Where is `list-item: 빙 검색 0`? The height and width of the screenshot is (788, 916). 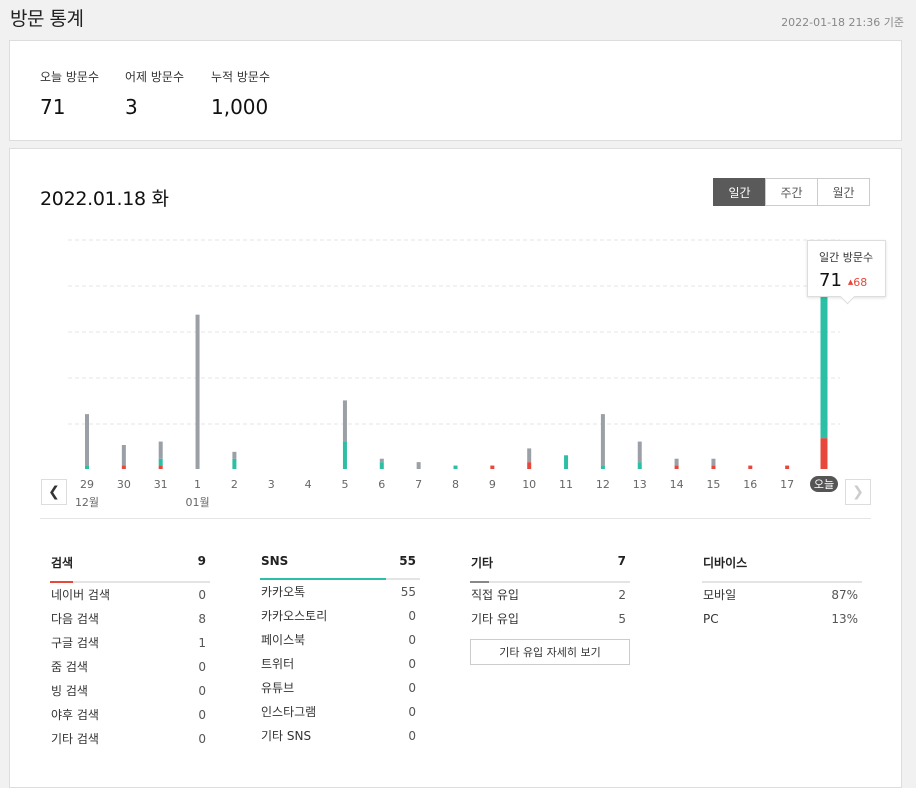 list-item: 빙 검색 0 is located at coordinates (128, 691).